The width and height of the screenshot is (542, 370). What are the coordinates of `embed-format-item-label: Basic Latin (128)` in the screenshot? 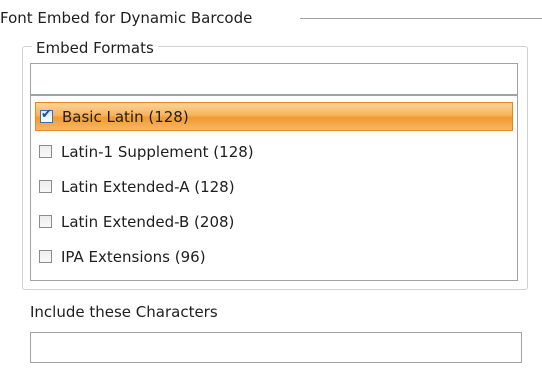 It's located at (125, 116).